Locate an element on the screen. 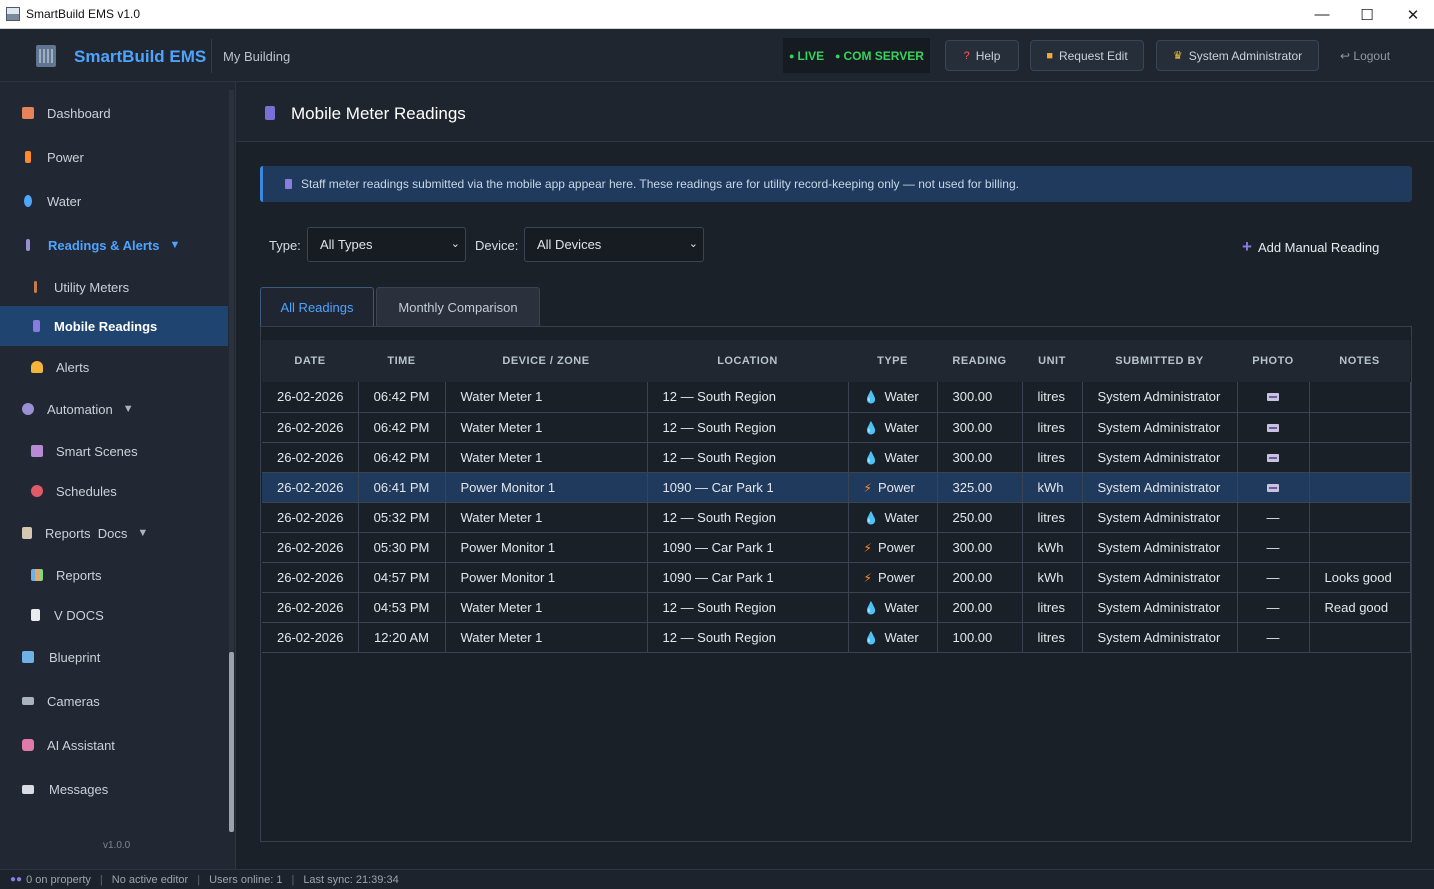 The image size is (1434, 889). minimize-button: — is located at coordinates (1322, 14).